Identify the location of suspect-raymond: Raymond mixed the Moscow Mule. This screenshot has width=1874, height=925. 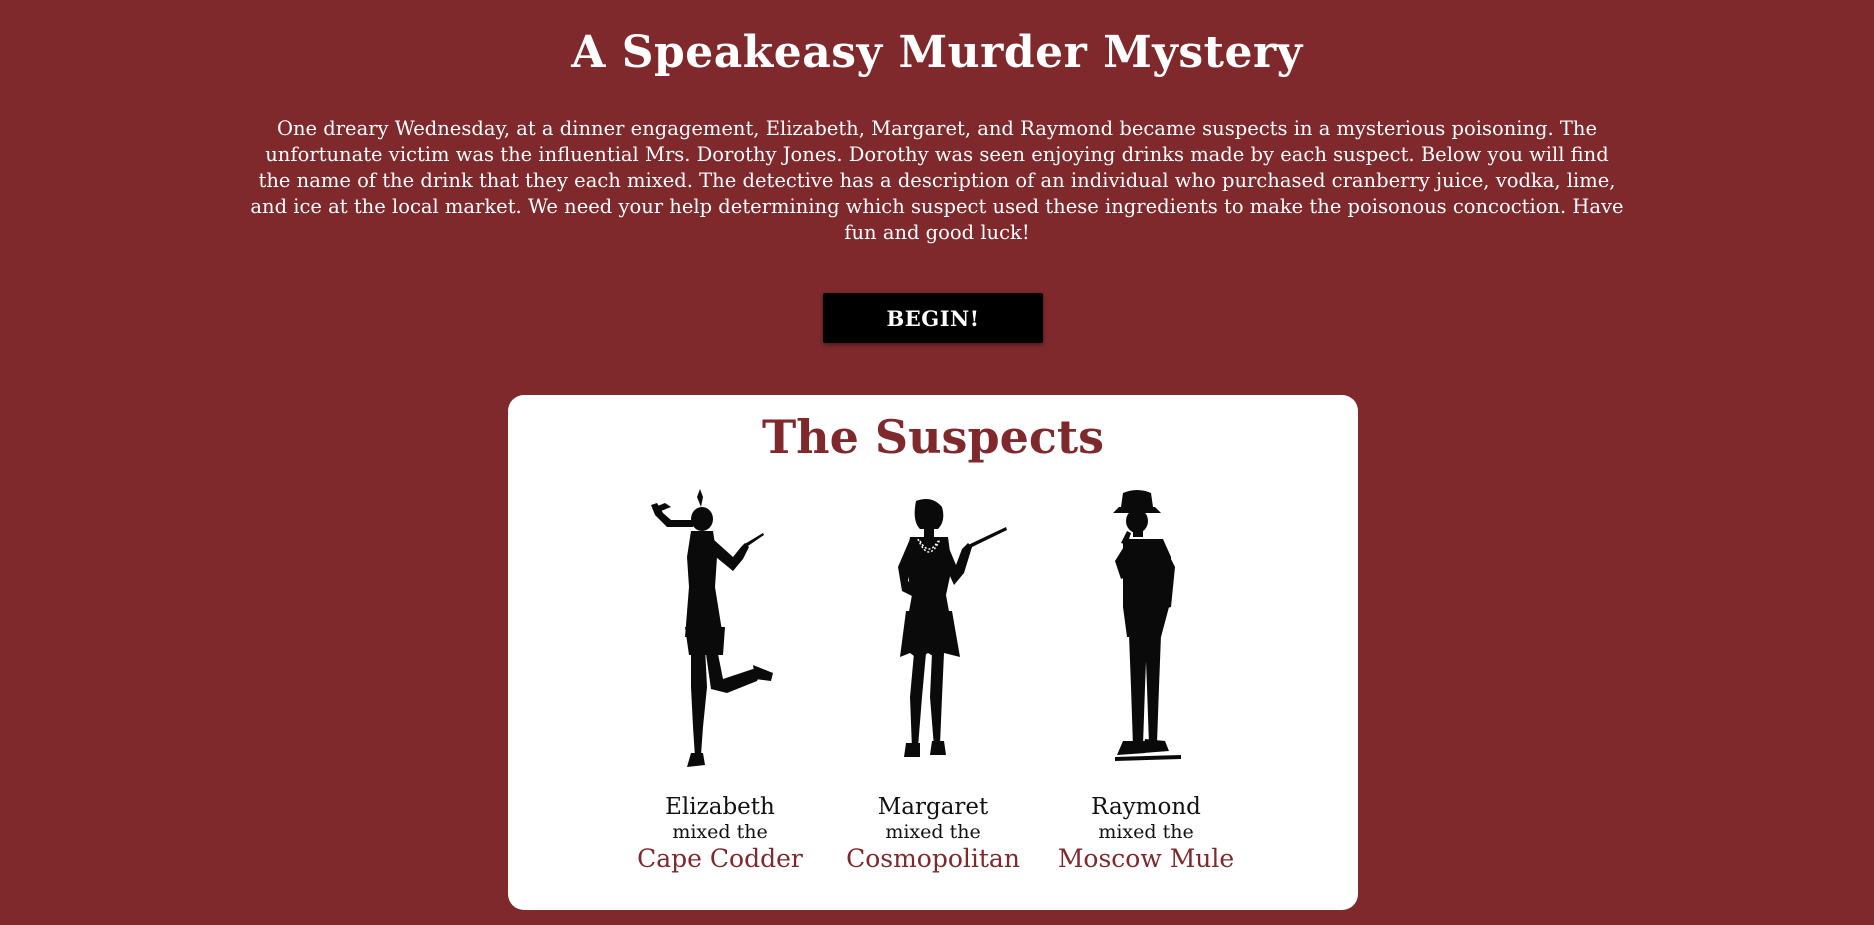
(1146, 697).